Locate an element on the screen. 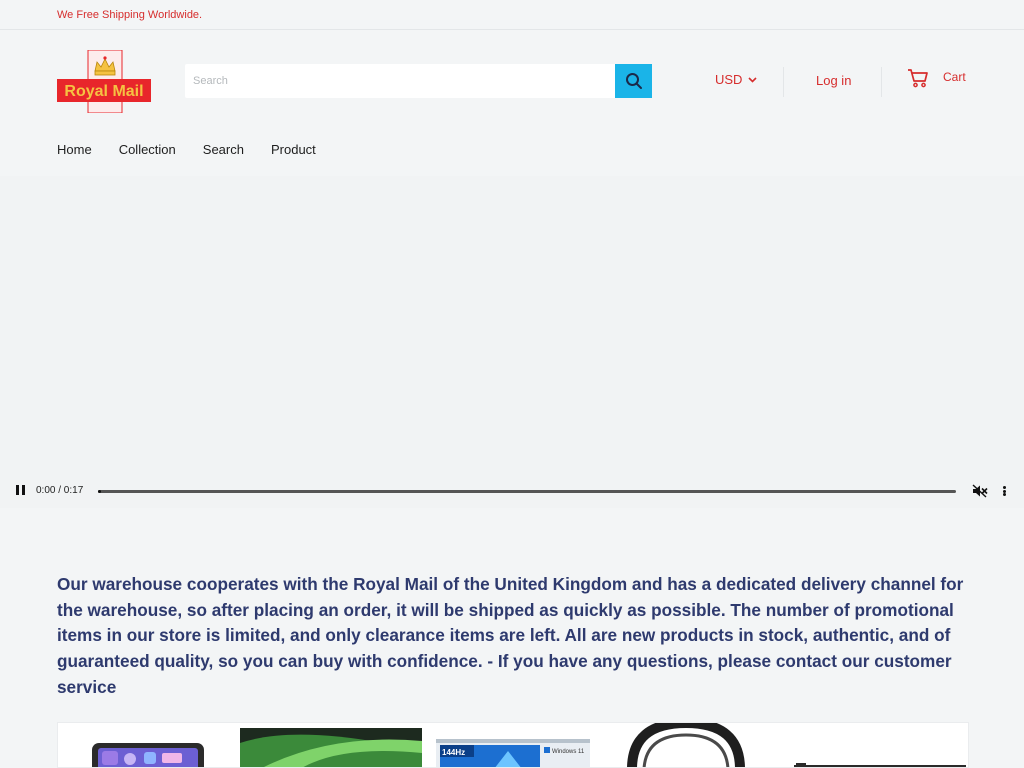 The image size is (1024, 768). product-card-monitor: 144Hz Windows 11 is located at coordinates (514, 745).